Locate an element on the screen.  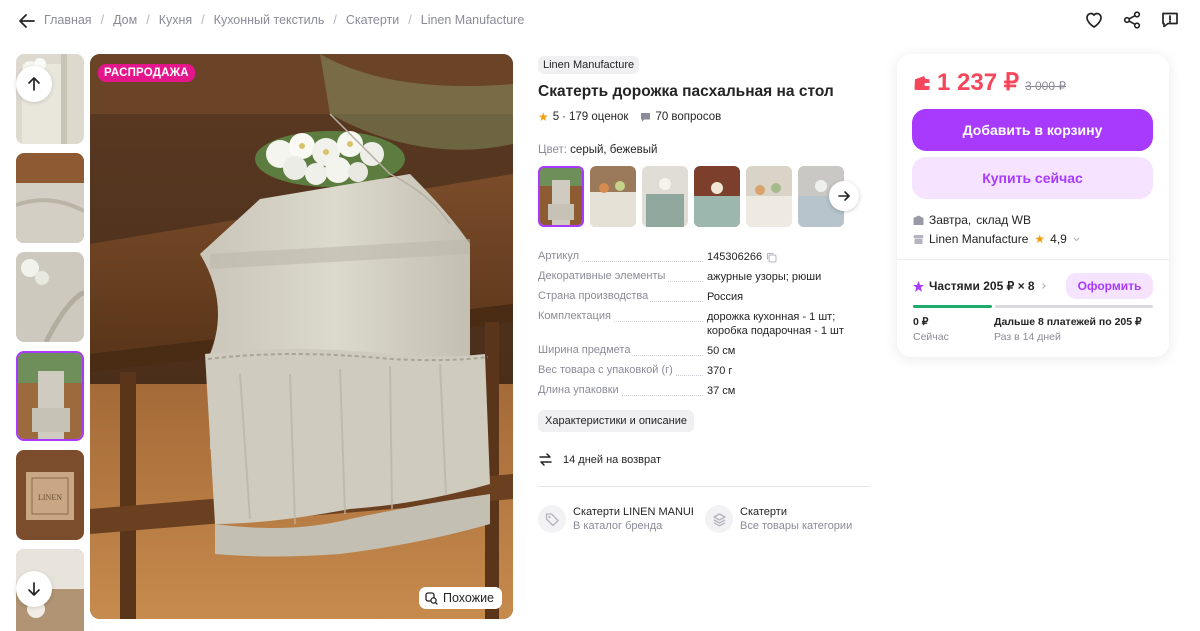
spec-row: Артикул 145306266 is located at coordinates (704, 257).